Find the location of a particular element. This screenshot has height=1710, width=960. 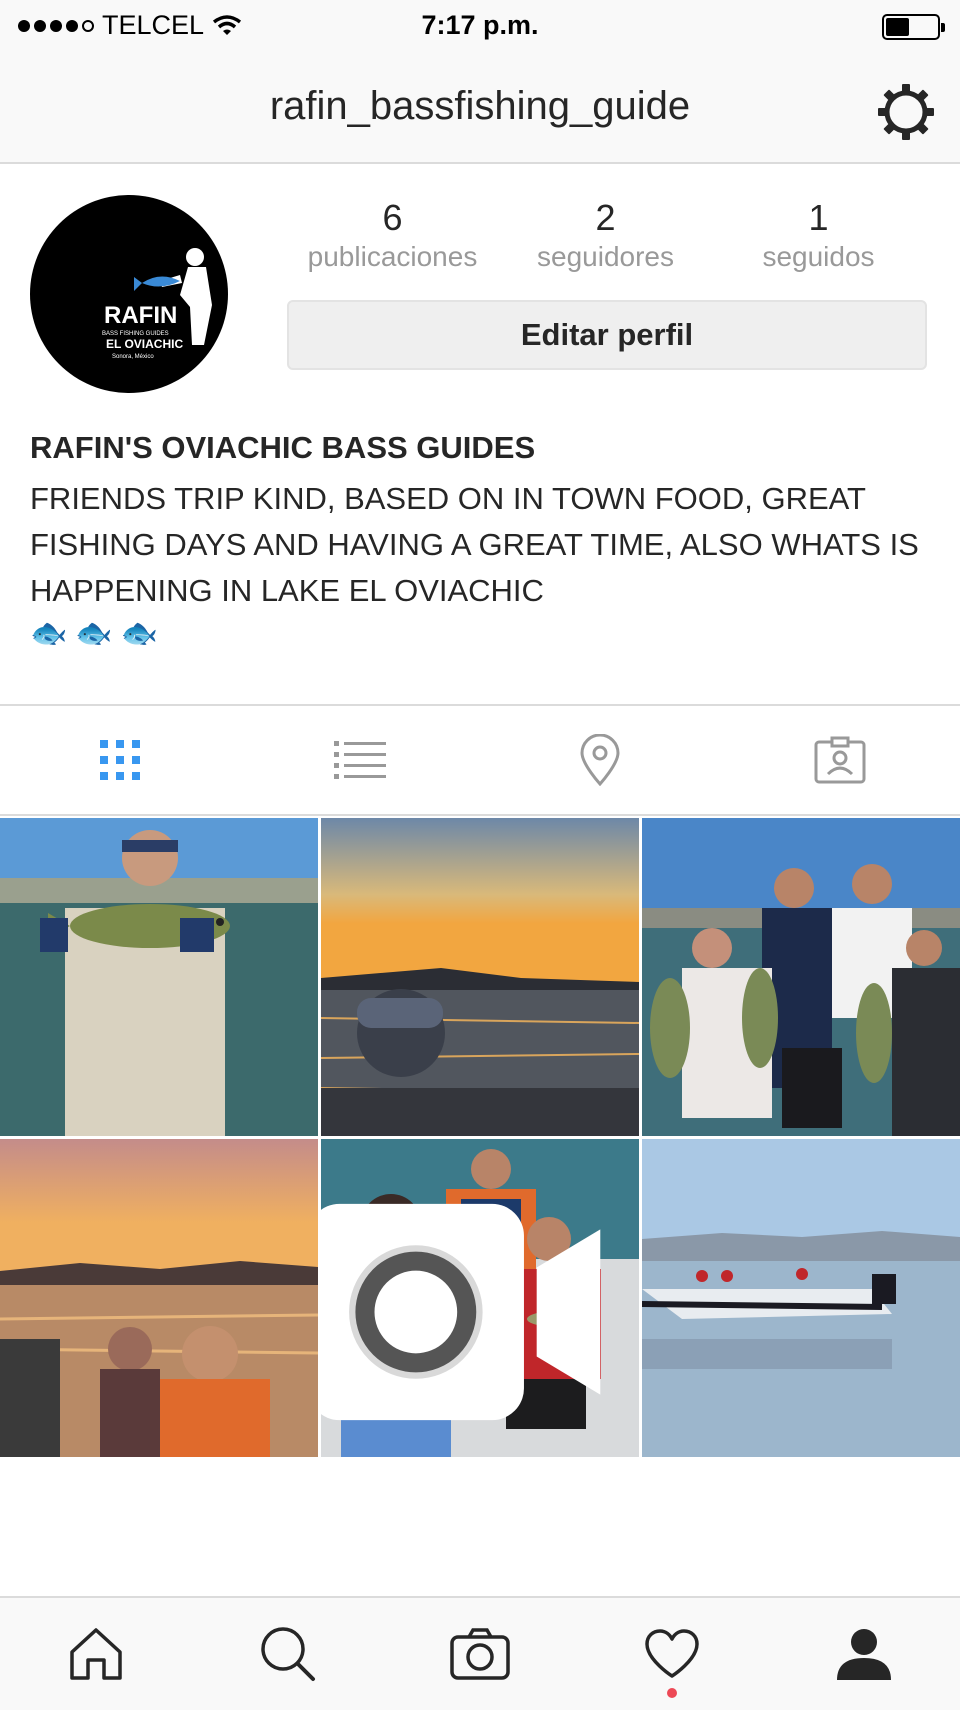

settings-button is located at coordinates (906, 112).